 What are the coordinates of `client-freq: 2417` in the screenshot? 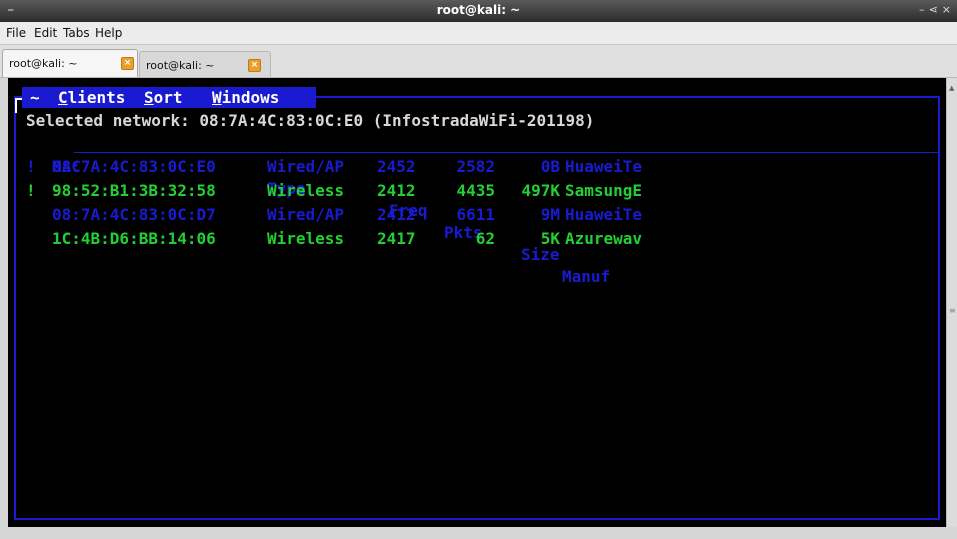 It's located at (396, 238).